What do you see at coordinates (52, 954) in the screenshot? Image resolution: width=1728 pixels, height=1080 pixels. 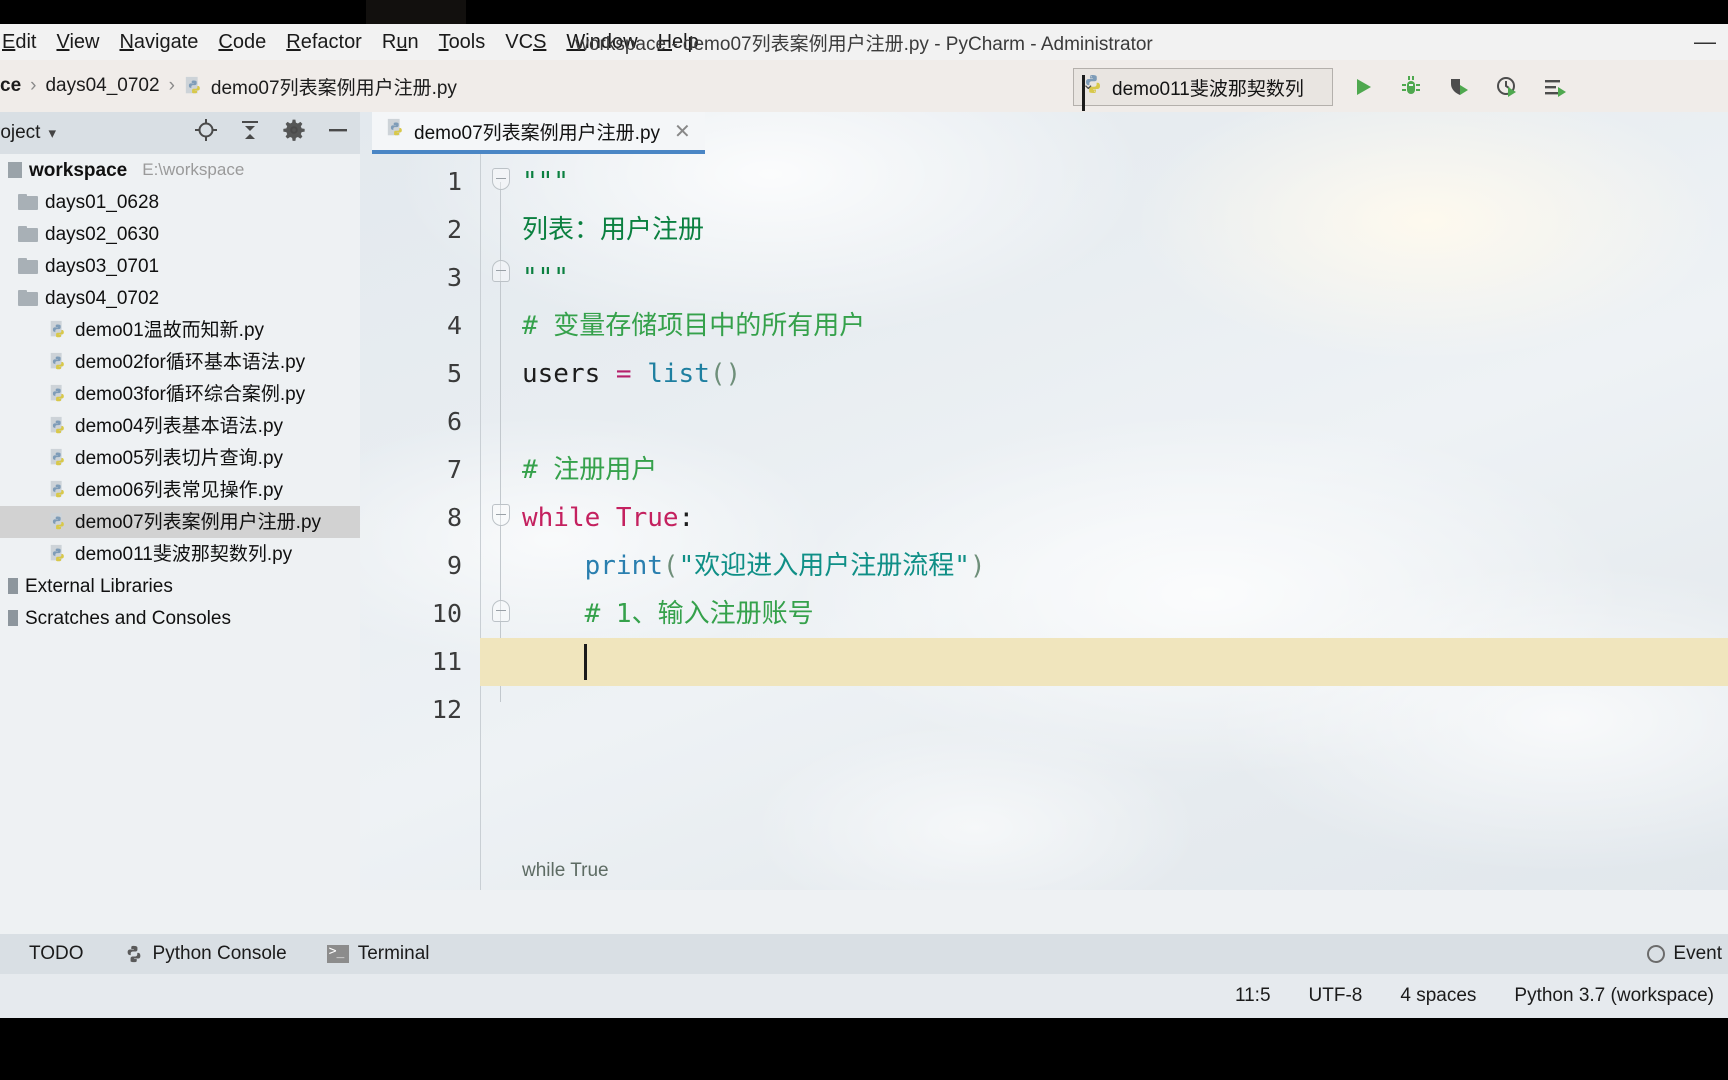 I see `tool-window-todo: TODO` at bounding box center [52, 954].